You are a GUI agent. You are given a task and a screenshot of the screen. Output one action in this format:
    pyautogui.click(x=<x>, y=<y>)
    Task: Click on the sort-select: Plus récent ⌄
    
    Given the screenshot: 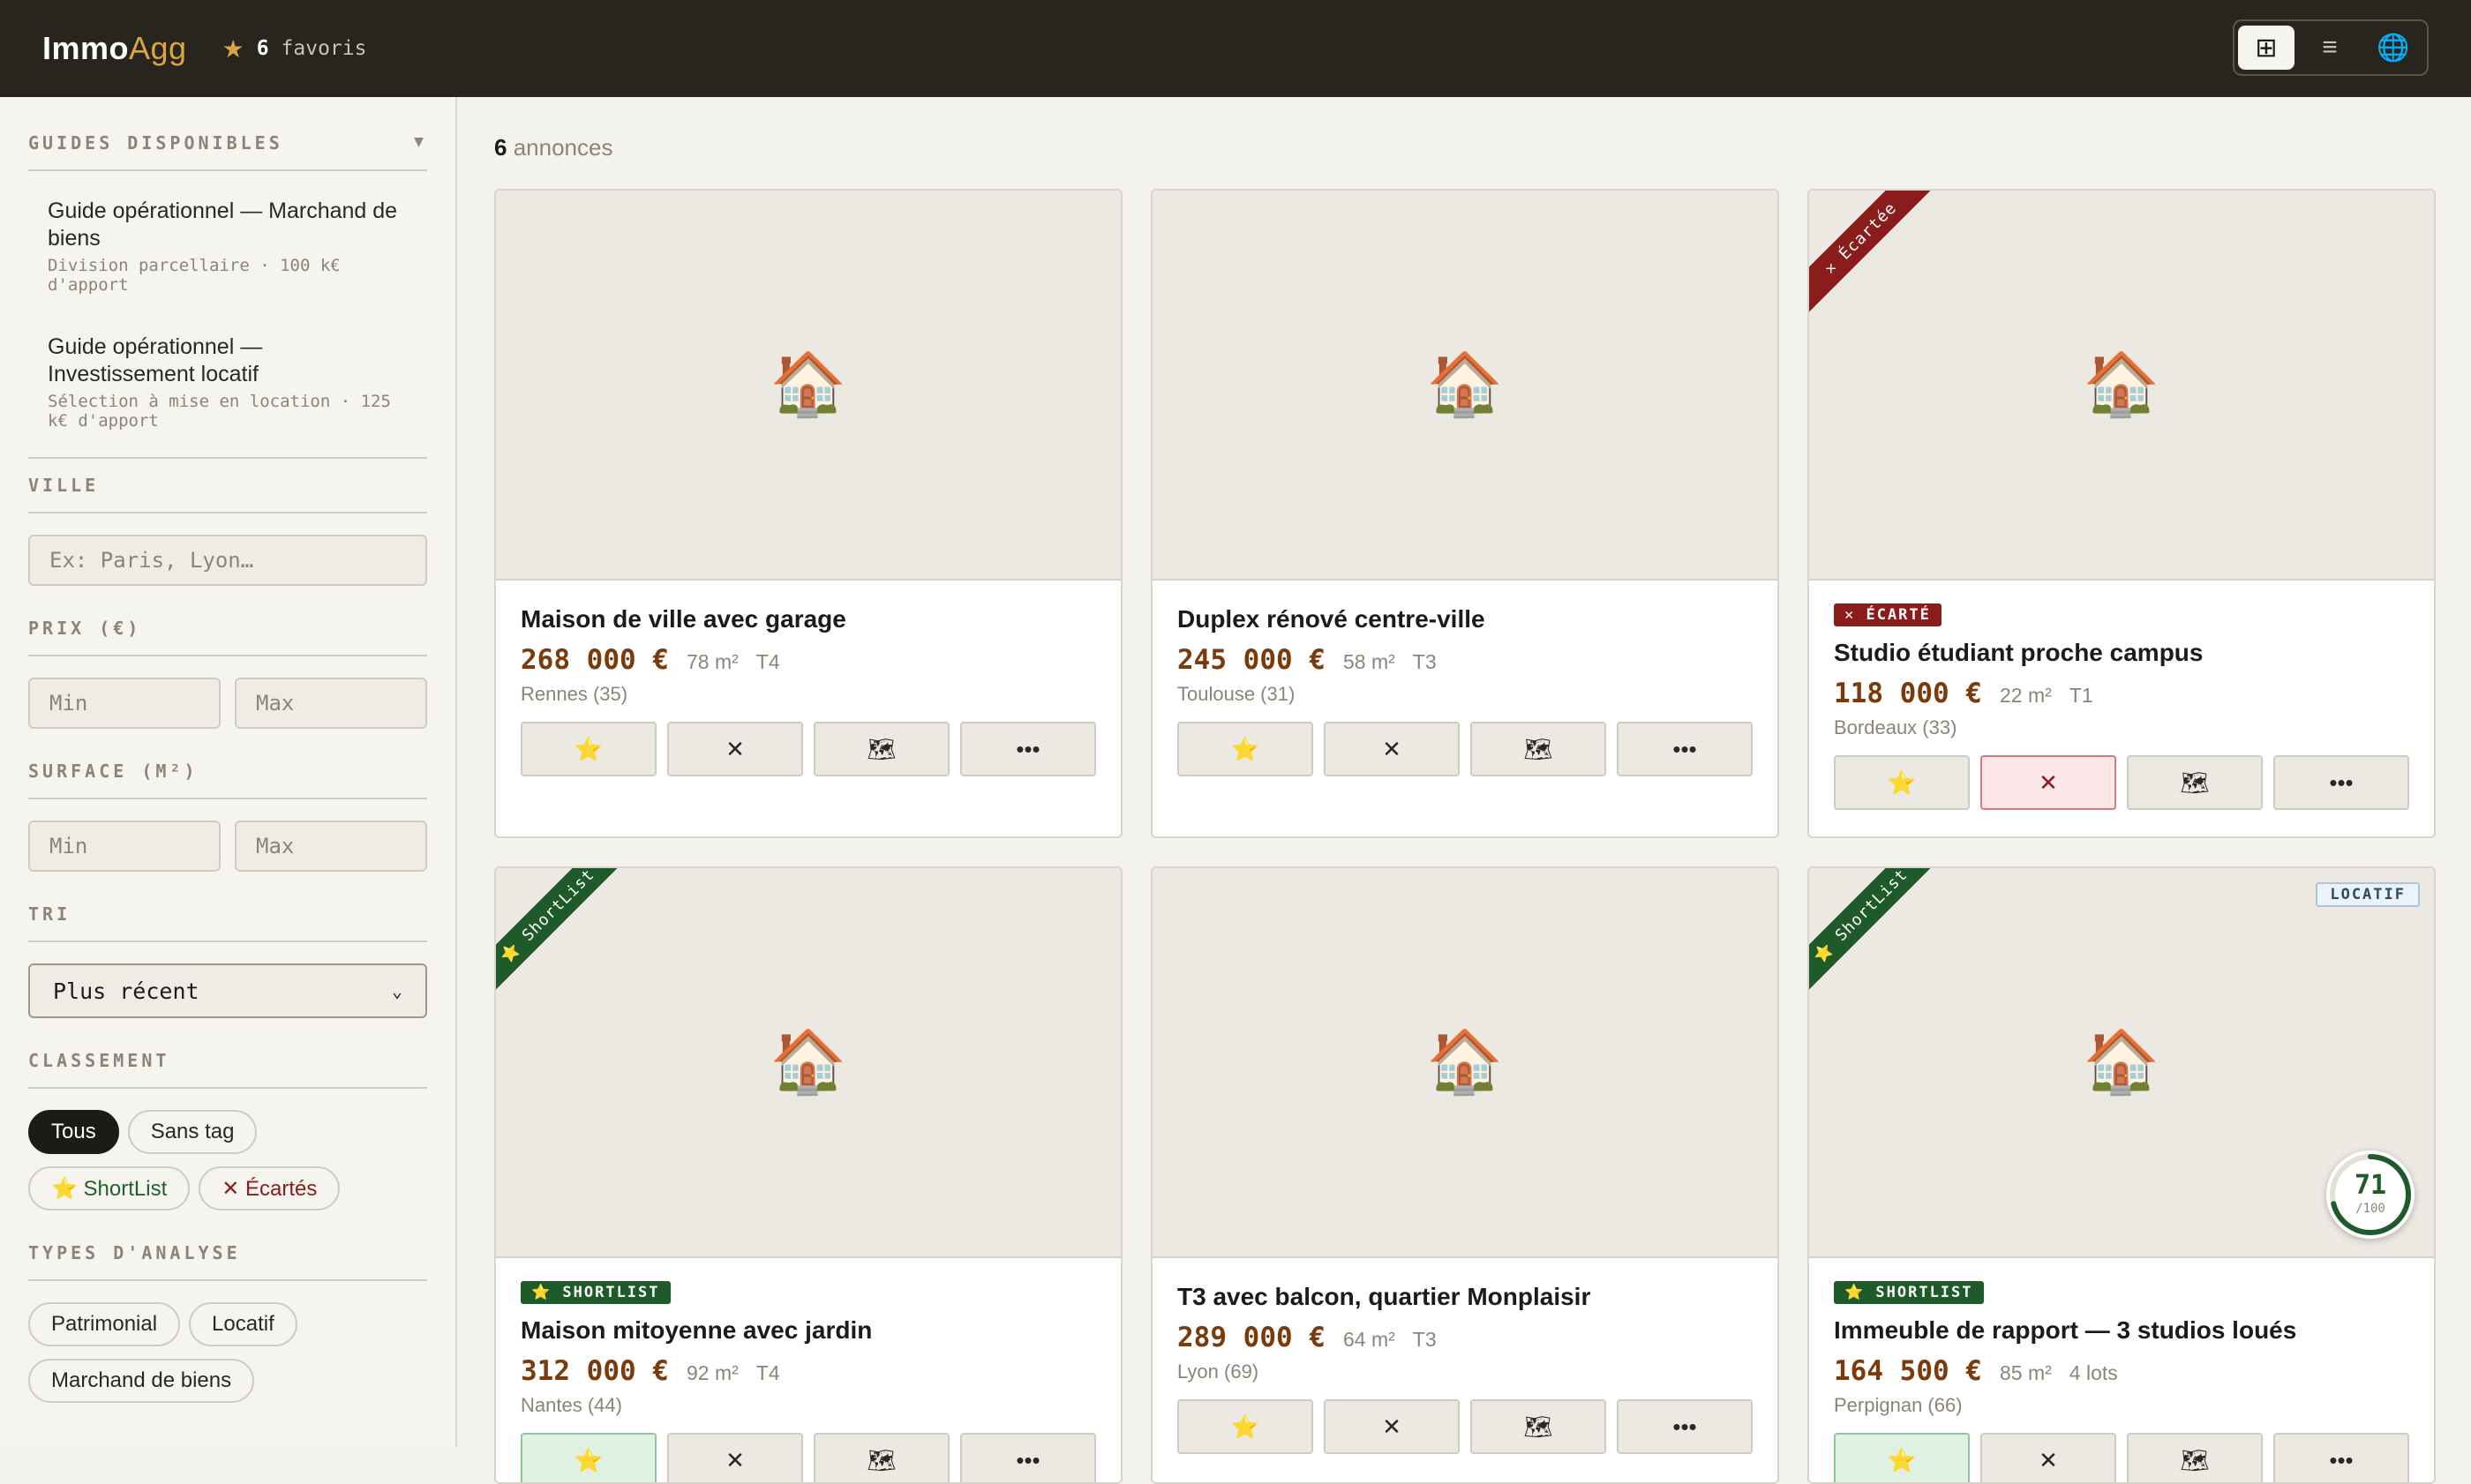 What is the action you would take?
    pyautogui.click(x=227, y=990)
    